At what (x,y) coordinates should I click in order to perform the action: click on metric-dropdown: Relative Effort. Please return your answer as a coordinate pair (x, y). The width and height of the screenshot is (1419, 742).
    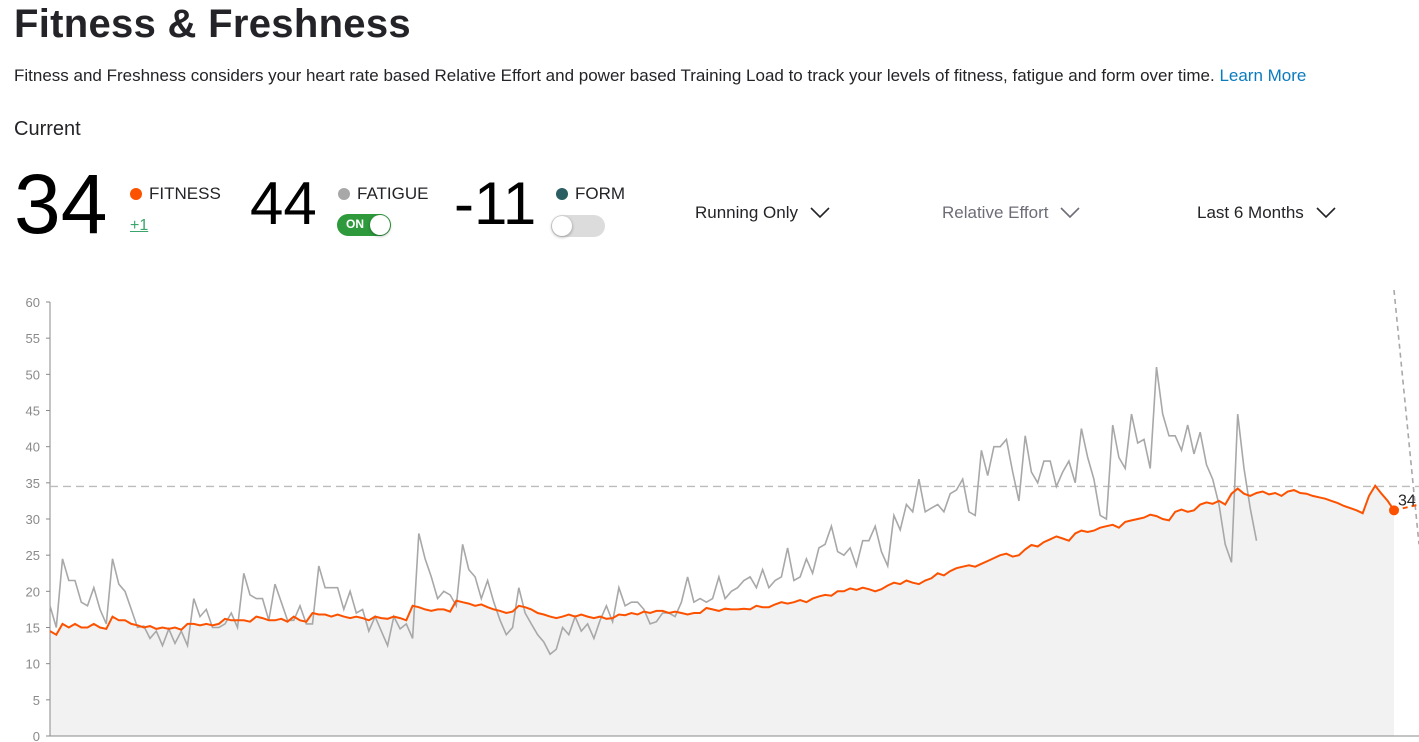
    Looking at the image, I should click on (1011, 213).